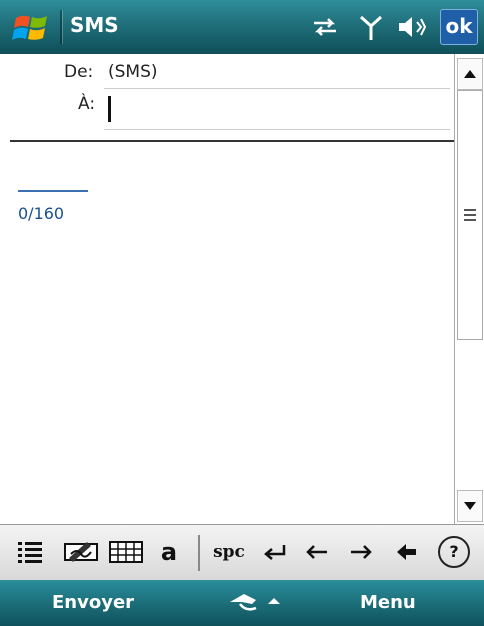 The image size is (484, 626). Describe the element at coordinates (133, 72) in the screenshot. I see `from-account-value: (SMS)` at that location.